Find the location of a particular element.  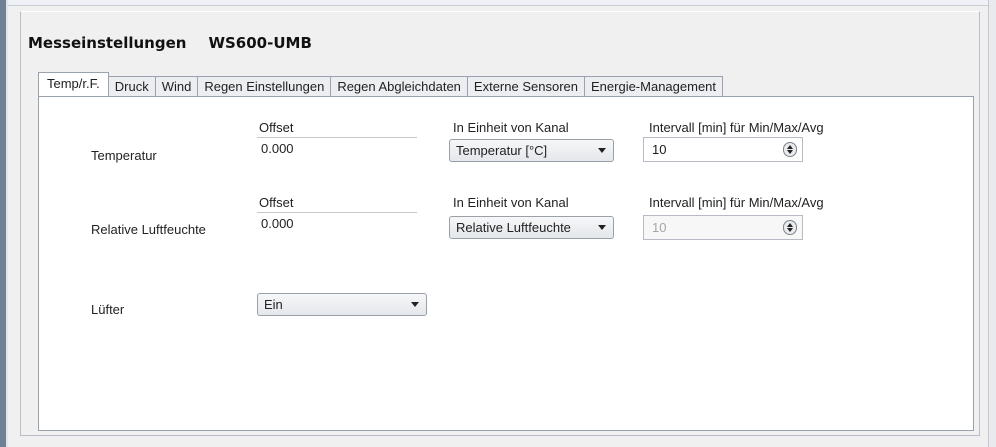

tab-temp-rf: Temp/r.F. is located at coordinates (73, 84).